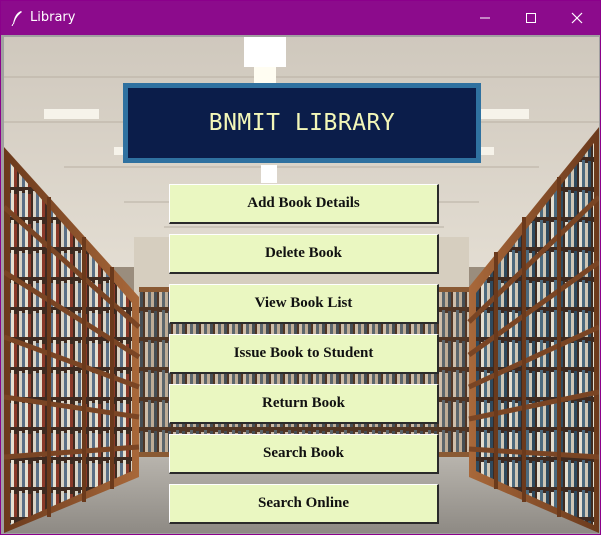  I want to click on search-book-button: Search Book, so click(304, 454).